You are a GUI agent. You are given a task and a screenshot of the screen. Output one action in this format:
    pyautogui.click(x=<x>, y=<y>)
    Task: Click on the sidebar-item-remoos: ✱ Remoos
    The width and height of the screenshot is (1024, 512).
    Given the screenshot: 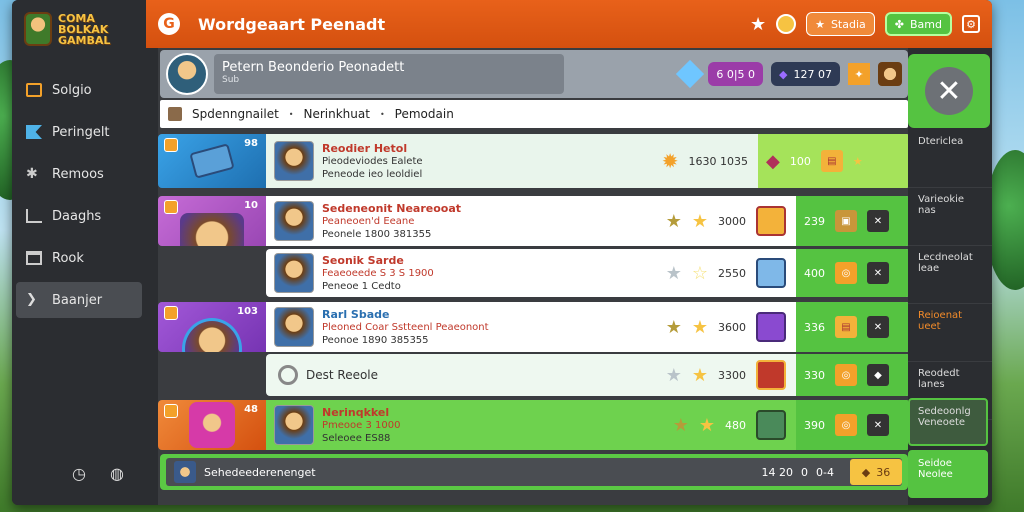 What is the action you would take?
    pyautogui.click(x=79, y=174)
    